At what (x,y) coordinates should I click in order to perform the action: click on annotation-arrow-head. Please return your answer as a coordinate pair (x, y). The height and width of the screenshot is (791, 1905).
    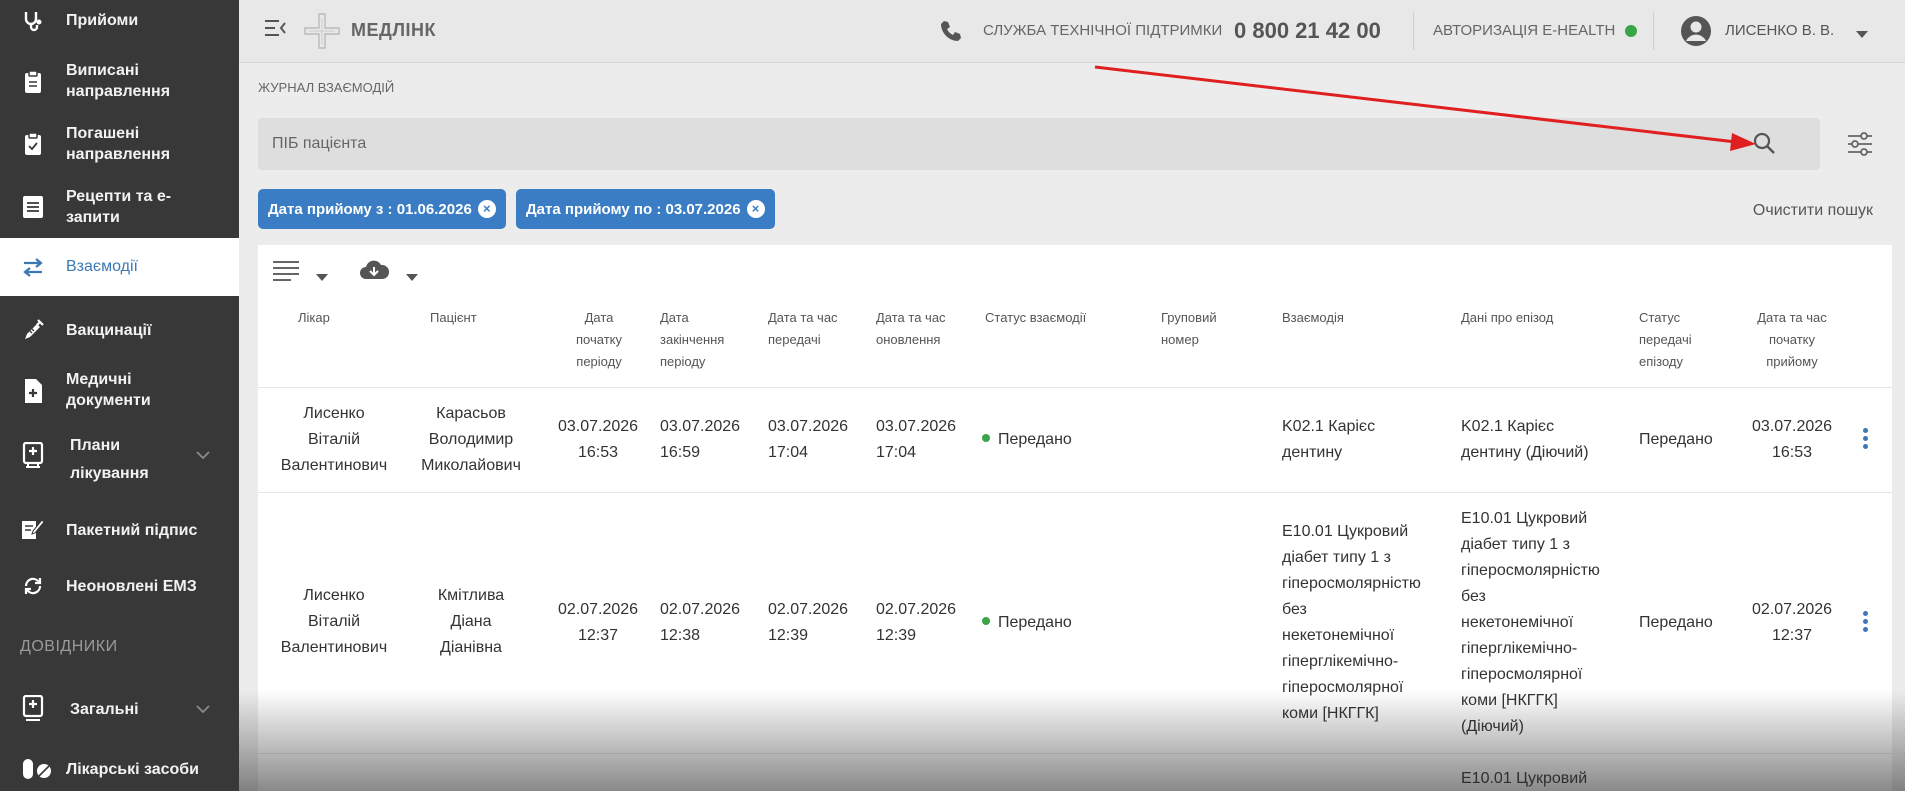
    Looking at the image, I should click on (1743, 142).